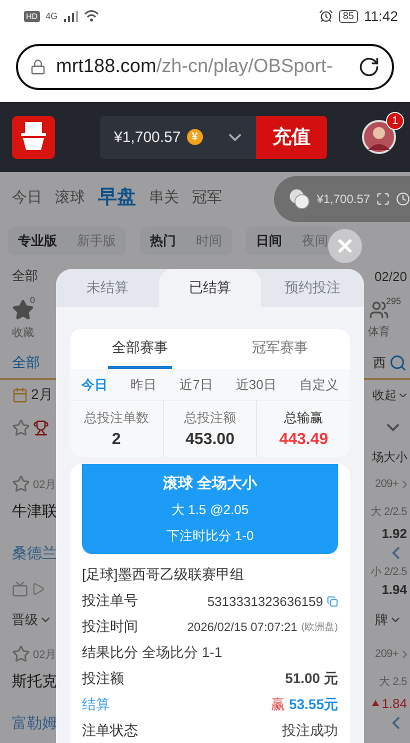 The image size is (410, 743). Describe the element at coordinates (389, 457) in the screenshot. I see `market-label: 场大小` at that location.